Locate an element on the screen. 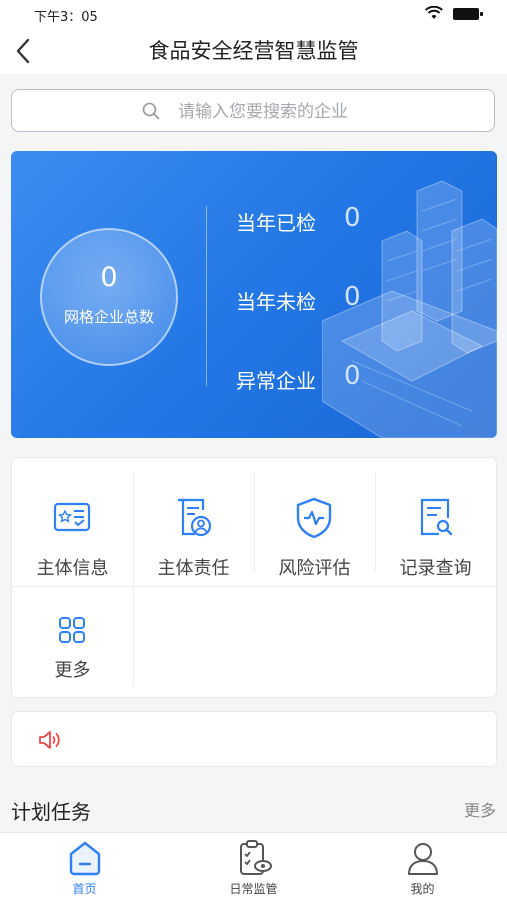 This screenshot has width=507, height=901. stat-uninspected-label: 当年未检 is located at coordinates (276, 302).